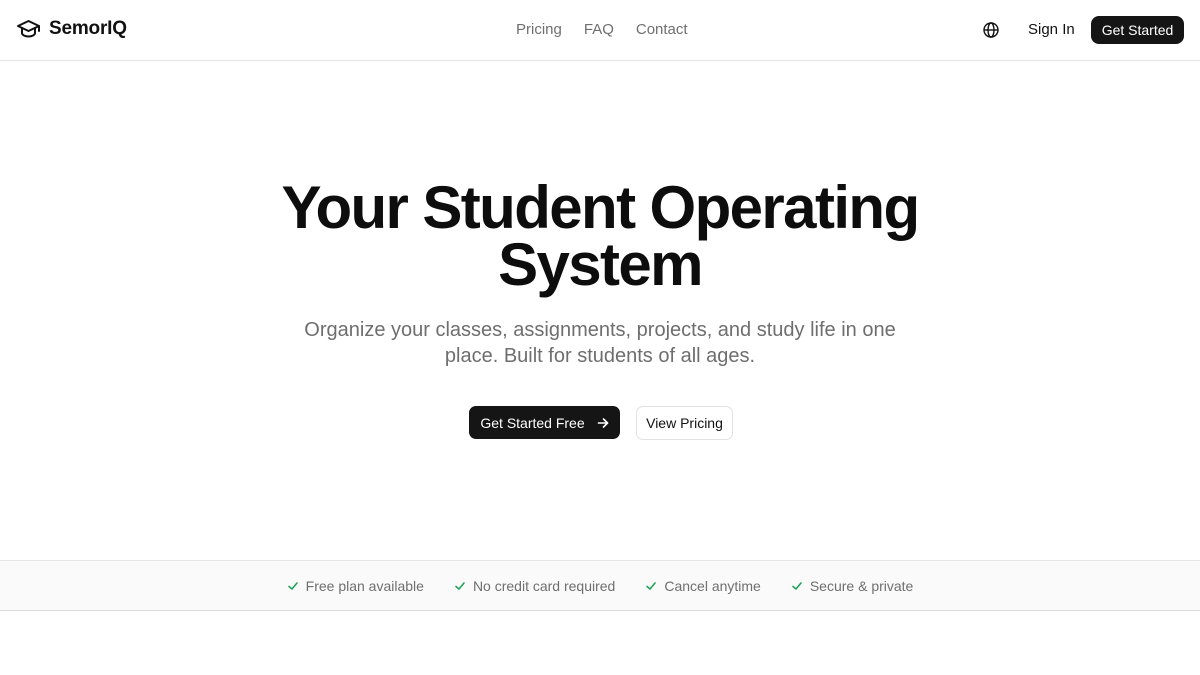 The width and height of the screenshot is (1200, 675). Describe the element at coordinates (991, 30) in the screenshot. I see `globe-icon` at that location.